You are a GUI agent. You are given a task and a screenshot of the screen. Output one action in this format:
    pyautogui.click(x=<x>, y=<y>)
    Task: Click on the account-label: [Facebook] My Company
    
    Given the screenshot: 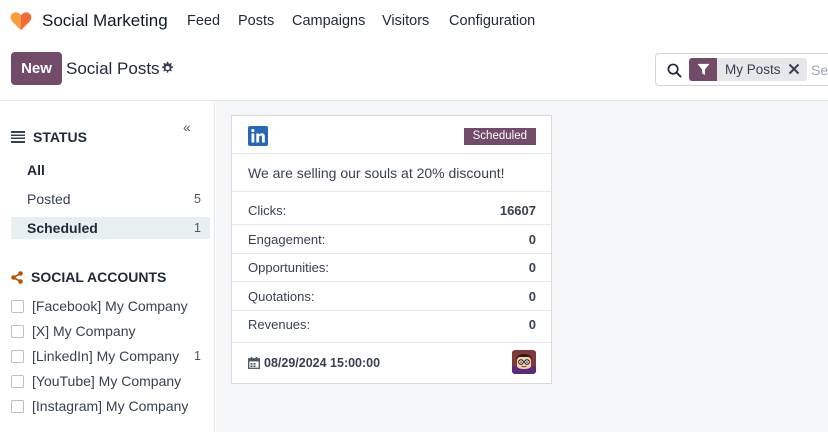 What is the action you would take?
    pyautogui.click(x=110, y=306)
    